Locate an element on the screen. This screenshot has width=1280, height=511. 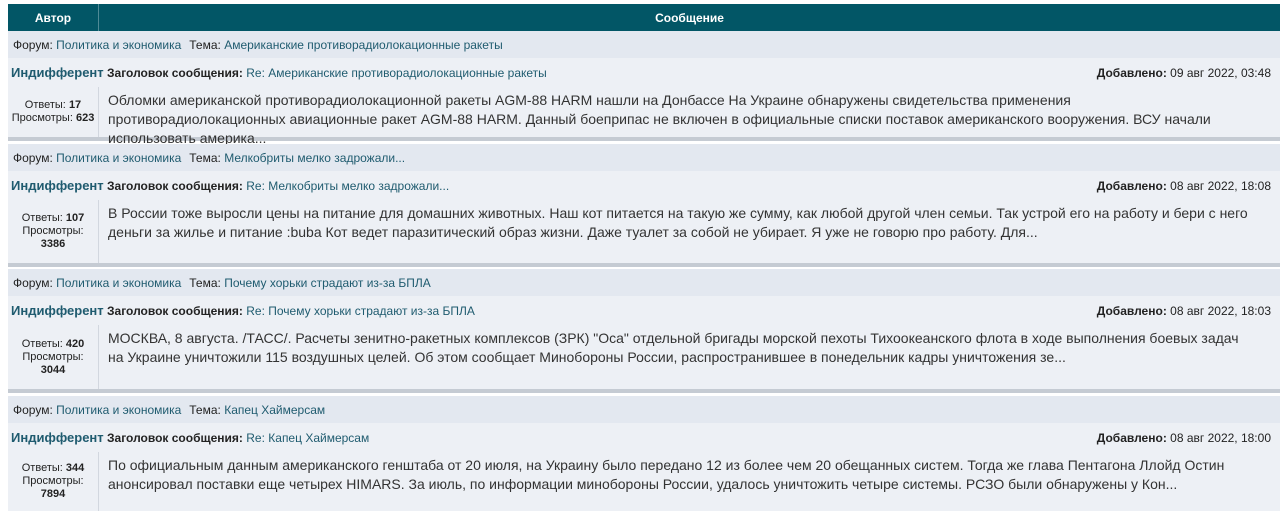
subject-link: Re: Капец Хаймерсам is located at coordinates (307, 438).